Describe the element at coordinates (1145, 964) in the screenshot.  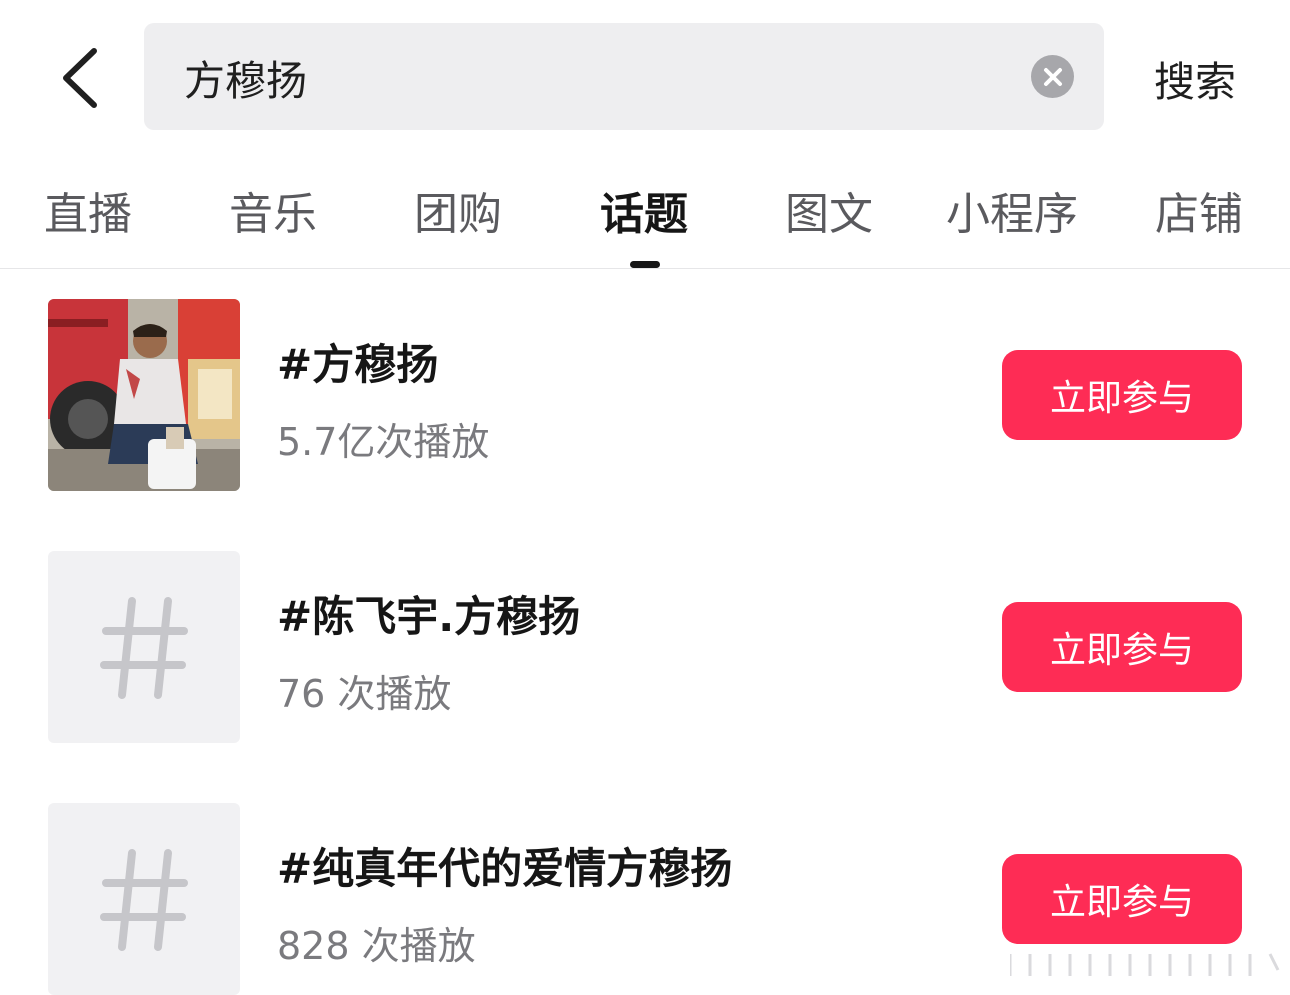
I see `decorative-watermark` at that location.